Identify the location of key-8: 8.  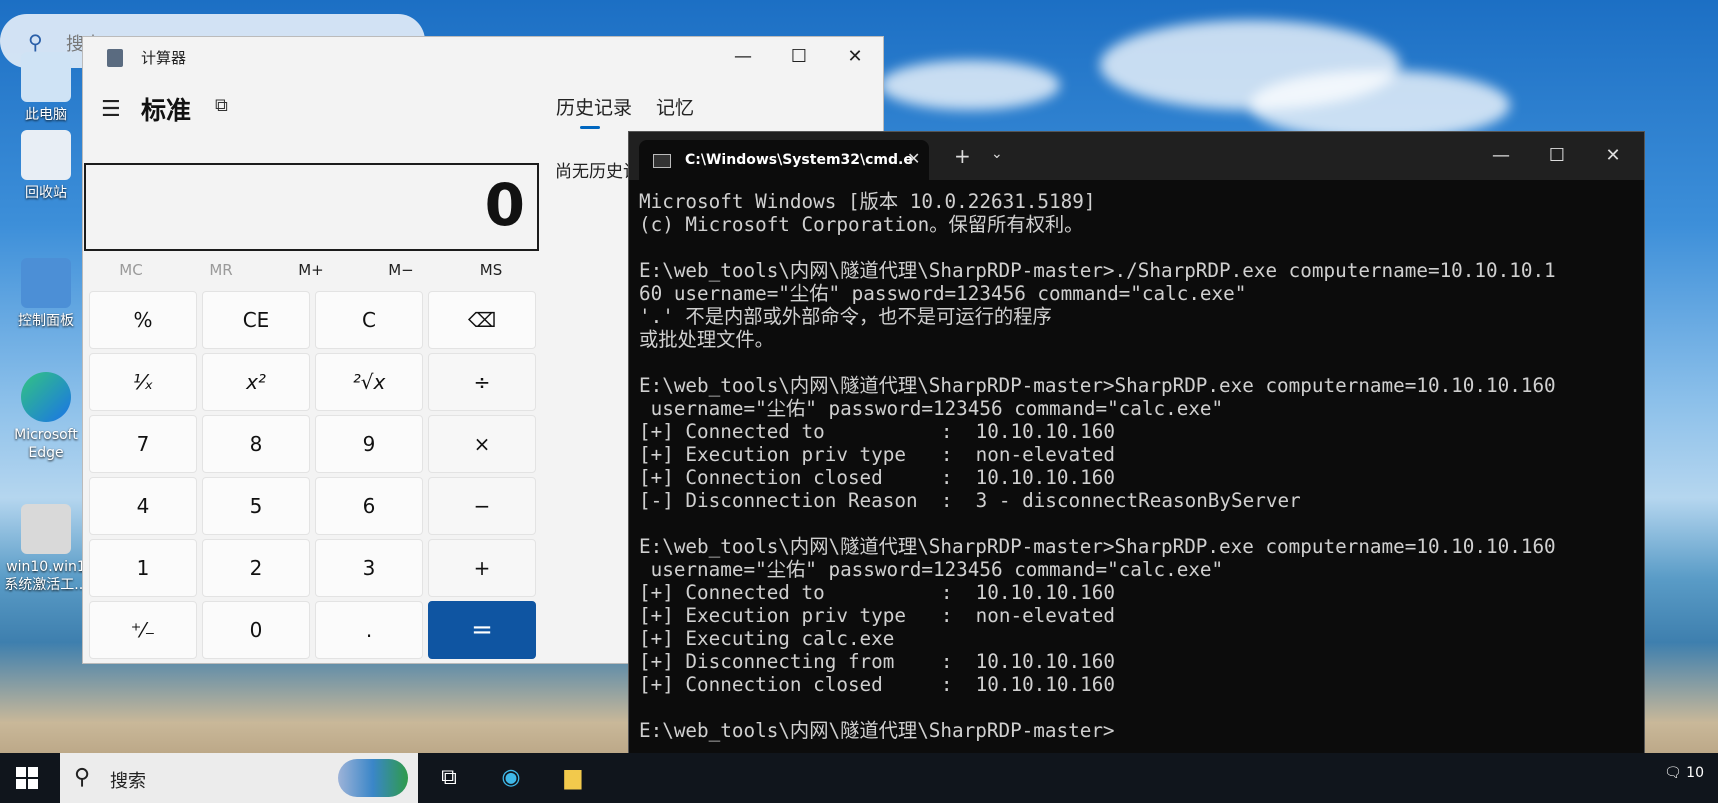
(256, 444).